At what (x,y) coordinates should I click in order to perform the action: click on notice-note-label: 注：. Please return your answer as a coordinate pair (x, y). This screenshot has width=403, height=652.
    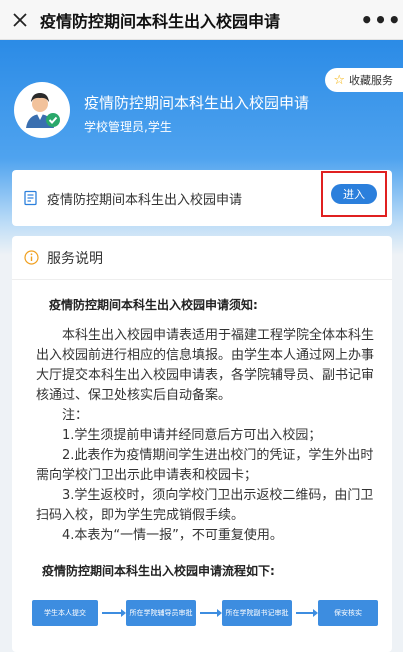
    Looking at the image, I should click on (75, 415).